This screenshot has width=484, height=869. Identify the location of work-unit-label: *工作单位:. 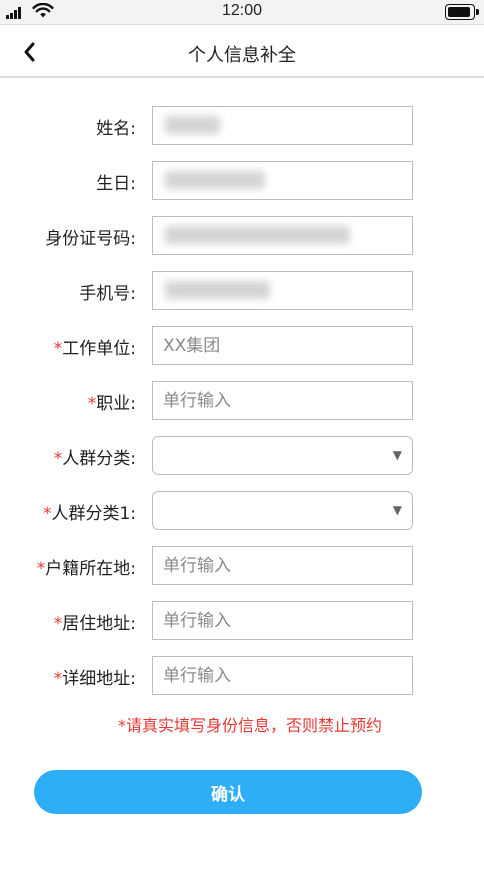
(94, 349).